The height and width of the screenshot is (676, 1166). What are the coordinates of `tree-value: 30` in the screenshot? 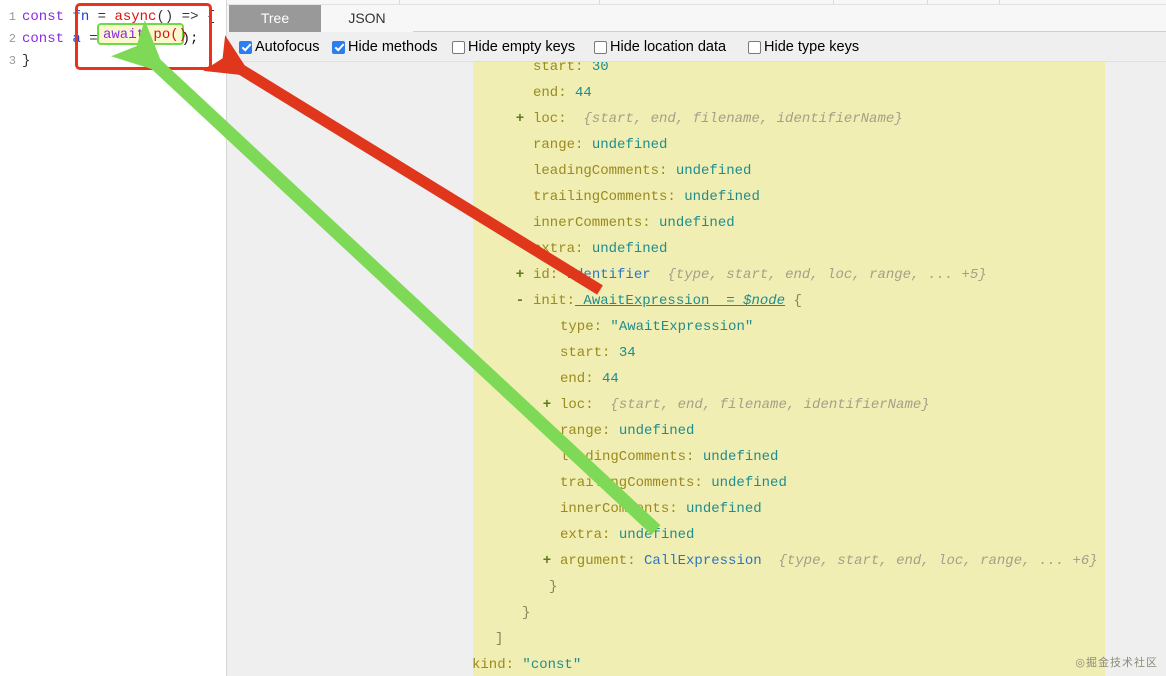 It's located at (596, 68).